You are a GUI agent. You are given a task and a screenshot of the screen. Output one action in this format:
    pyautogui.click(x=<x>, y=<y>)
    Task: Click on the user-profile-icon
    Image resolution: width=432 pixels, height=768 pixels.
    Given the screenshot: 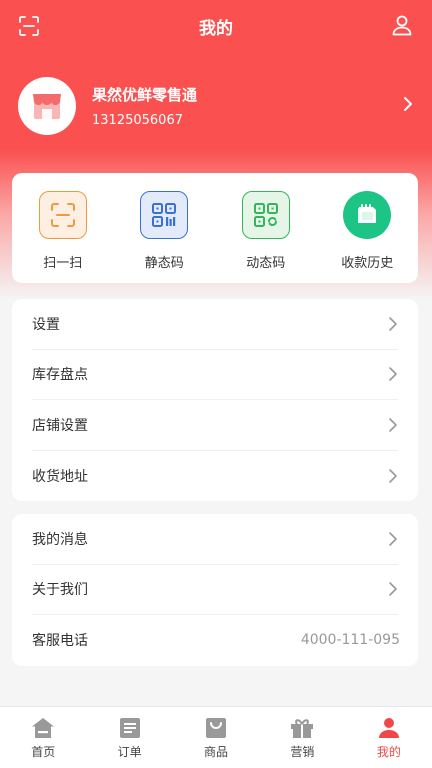 What is the action you would take?
    pyautogui.click(x=402, y=25)
    